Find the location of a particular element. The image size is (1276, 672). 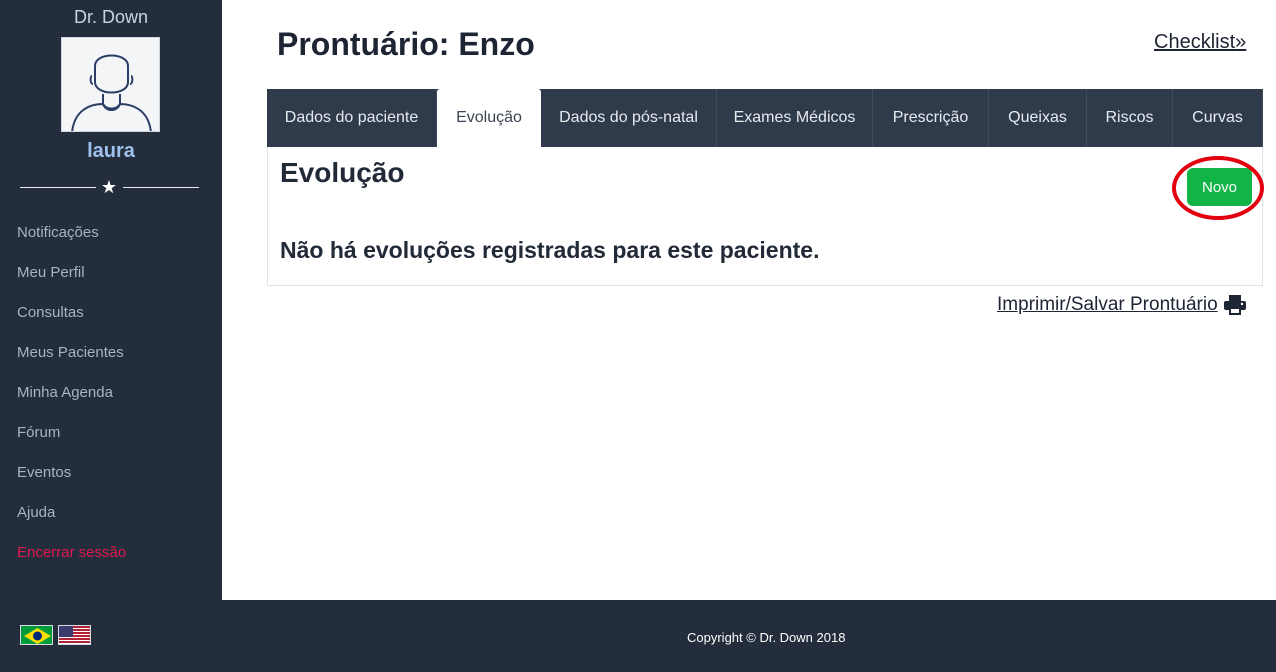

highlight-circle is located at coordinates (1218, 188).